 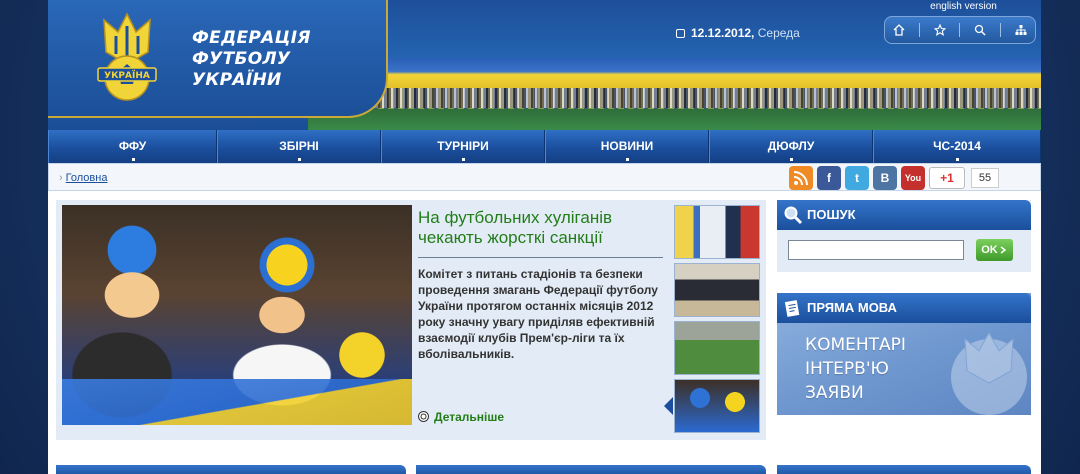 I want to click on current-date: 12.12.2012, Середа, so click(x=738, y=33).